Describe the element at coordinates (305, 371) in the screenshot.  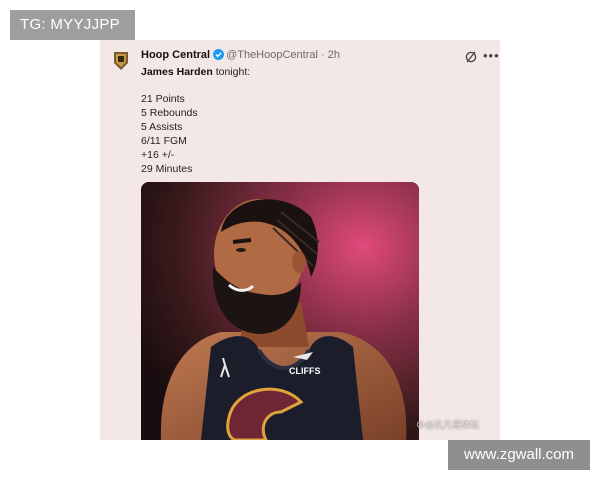
I see `jersey-sponsor-text: CLIFFS` at that location.